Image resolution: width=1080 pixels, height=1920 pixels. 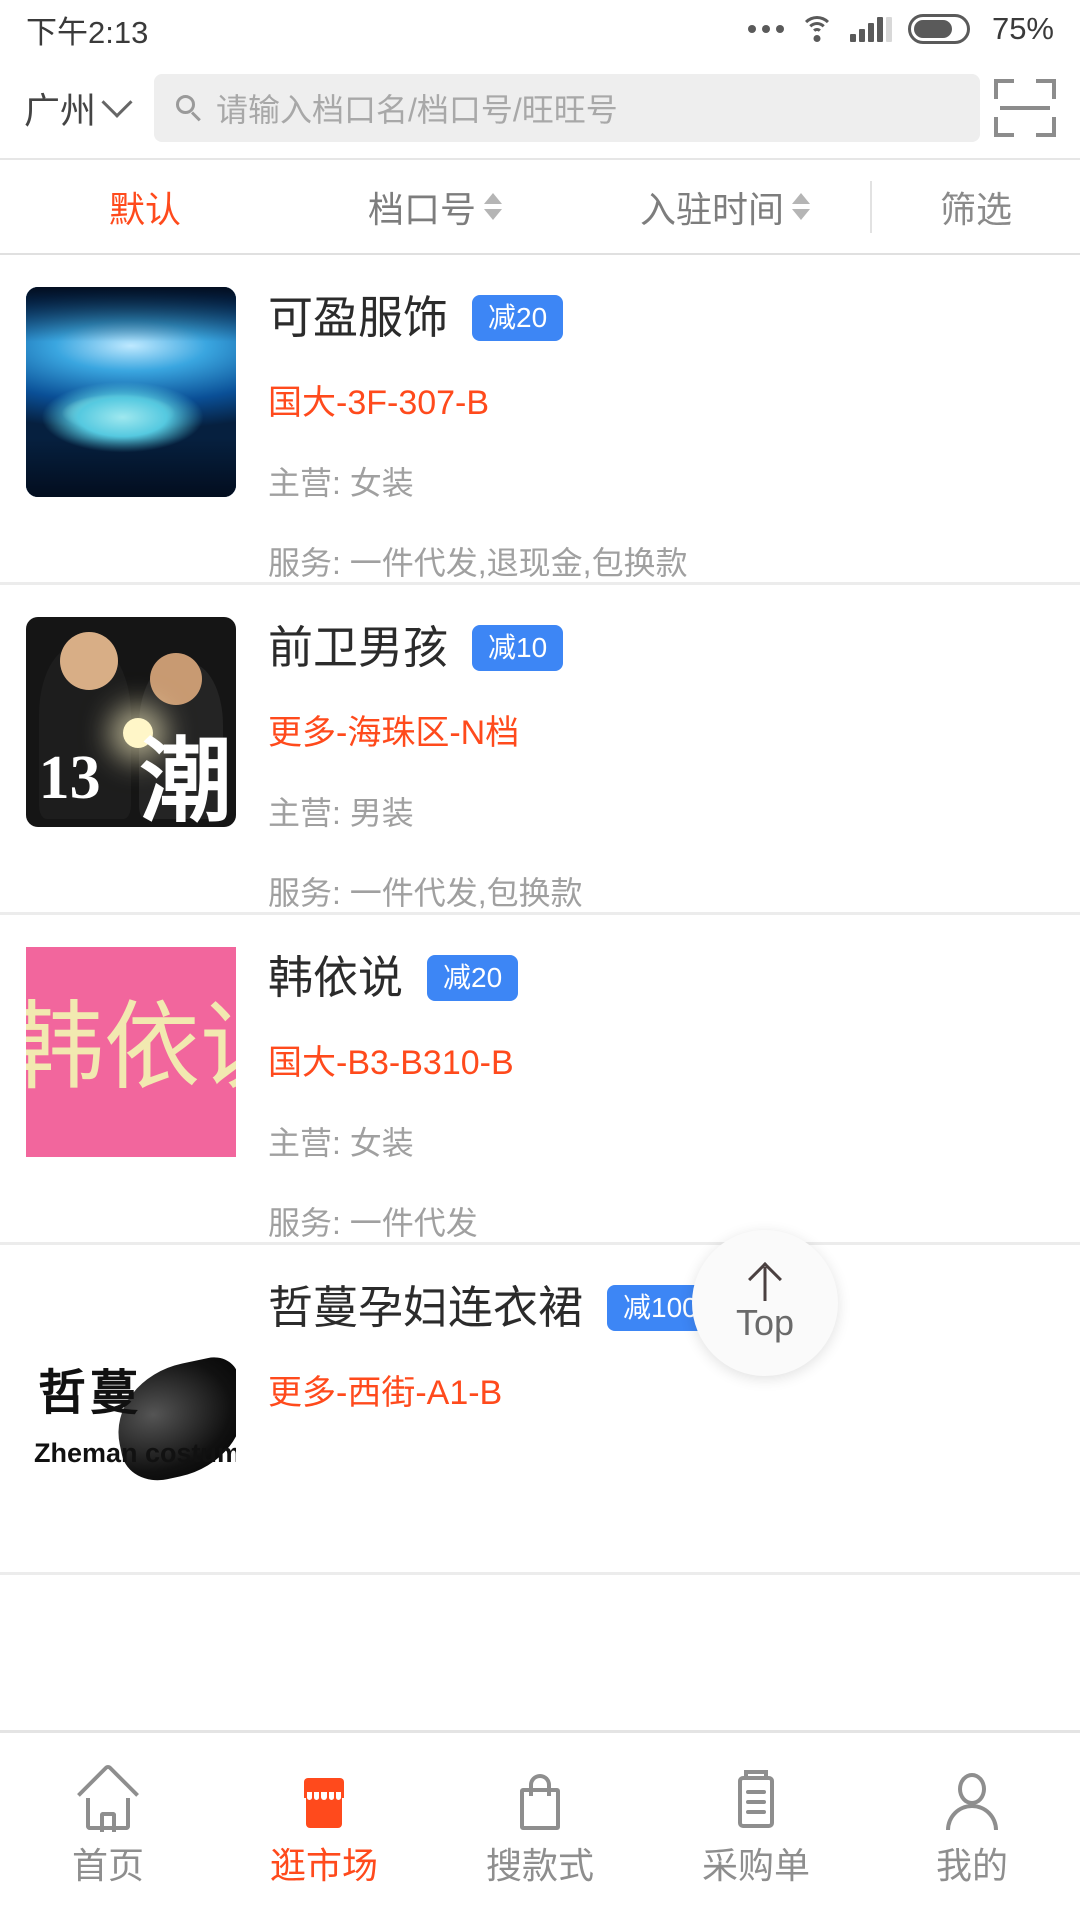 I want to click on status-icons: 75%, so click(x=900, y=29).